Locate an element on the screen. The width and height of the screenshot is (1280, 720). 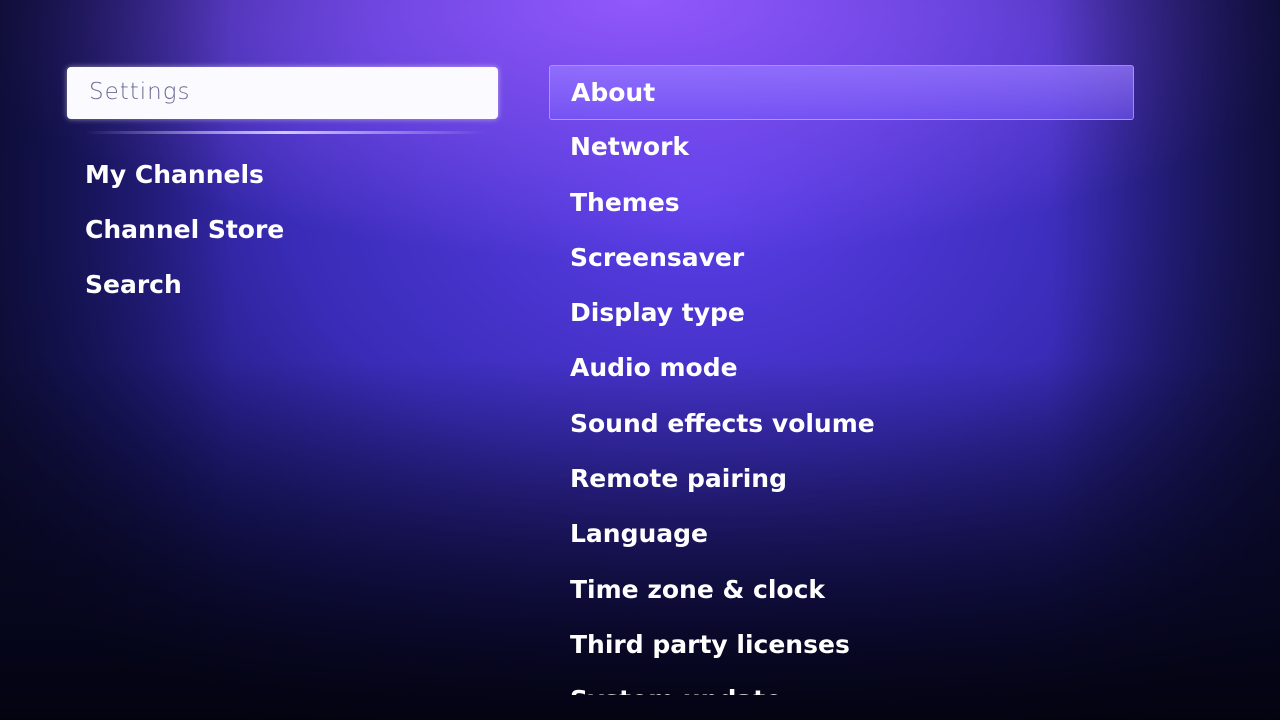
menu-item-themes: Themes is located at coordinates (841, 203).